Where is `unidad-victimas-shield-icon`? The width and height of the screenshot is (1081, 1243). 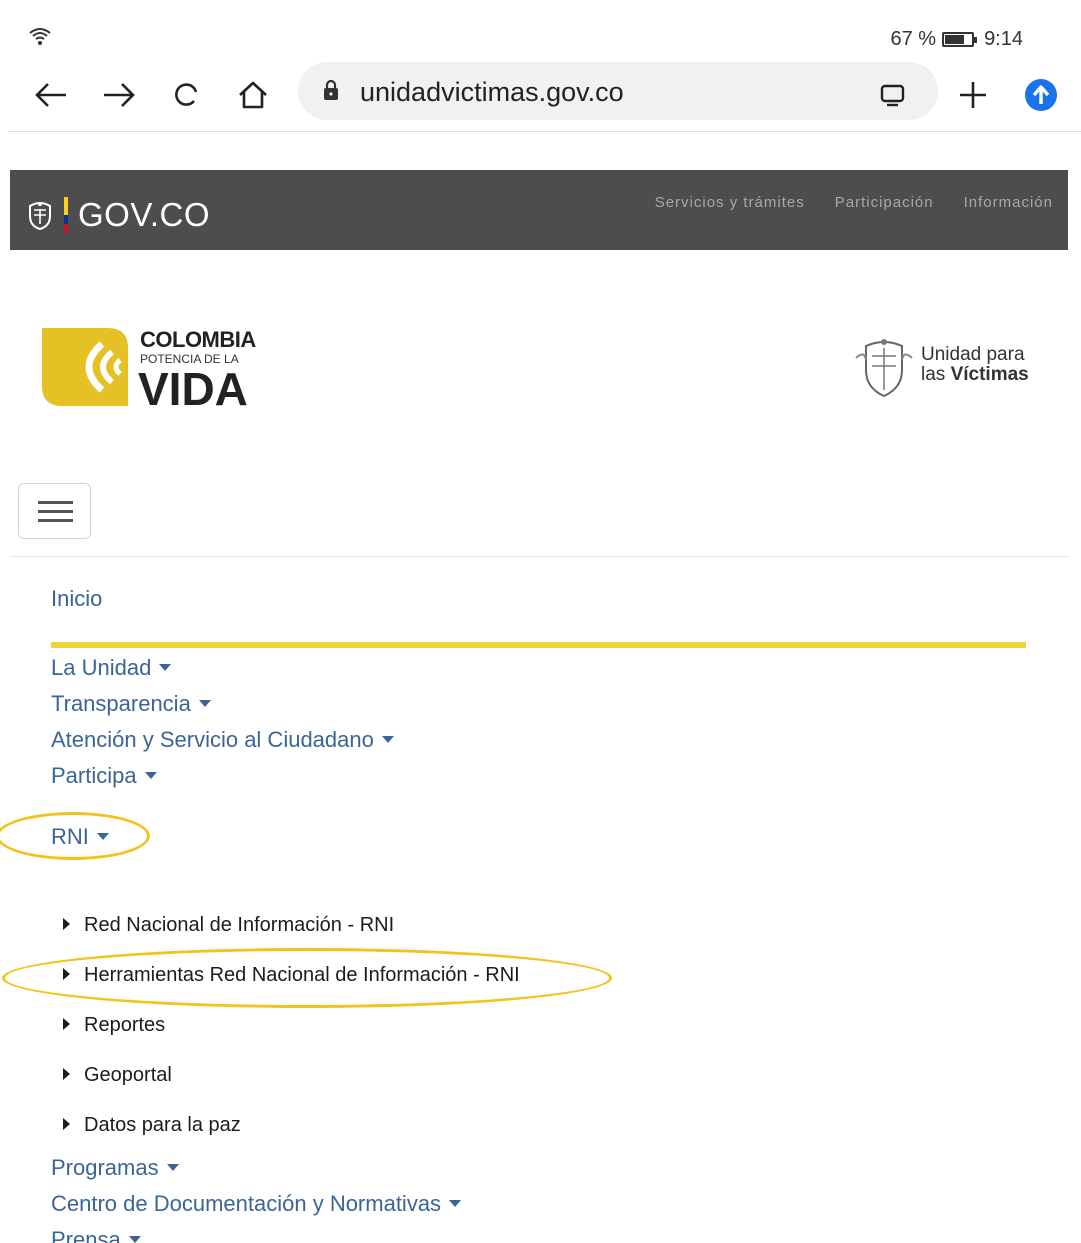 unidad-victimas-shield-icon is located at coordinates (884, 368).